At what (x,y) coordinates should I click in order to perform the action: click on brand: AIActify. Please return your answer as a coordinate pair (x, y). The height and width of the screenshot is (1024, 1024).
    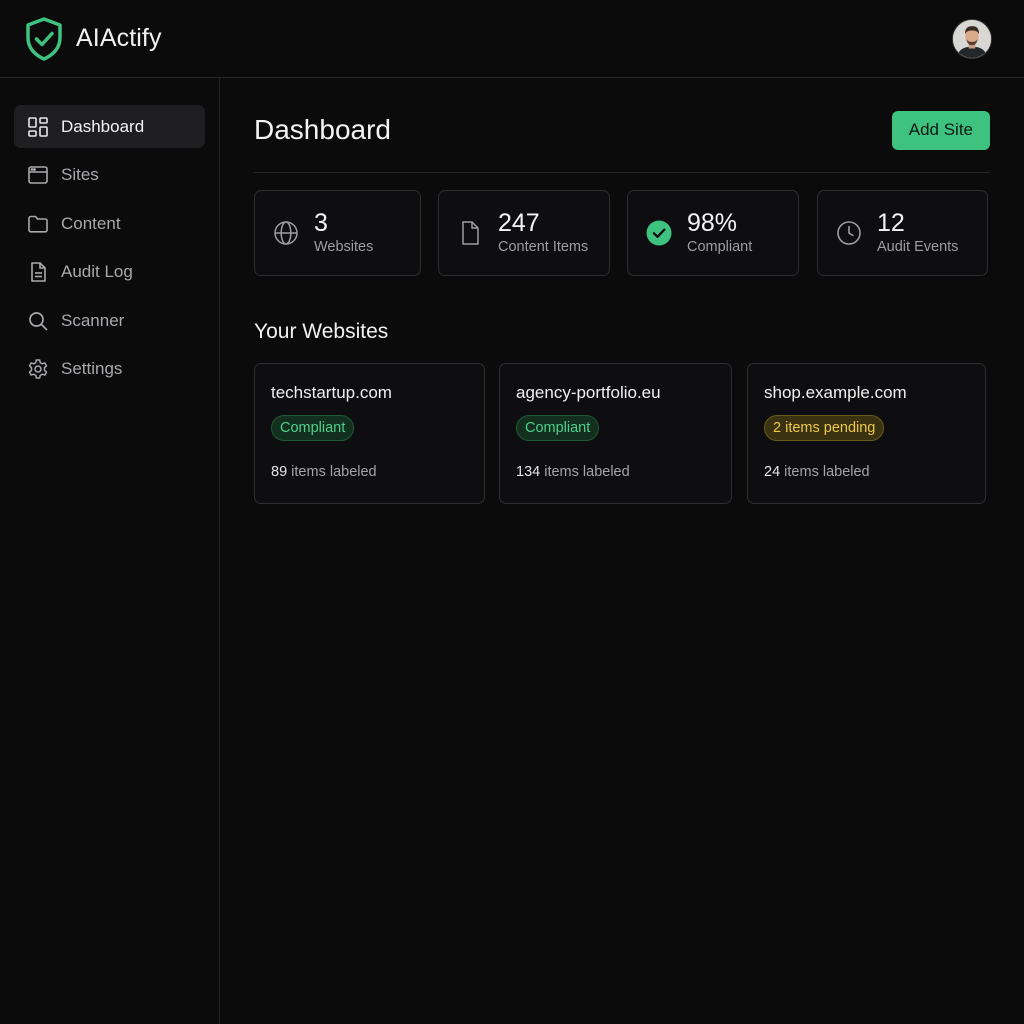
    Looking at the image, I should click on (93, 39).